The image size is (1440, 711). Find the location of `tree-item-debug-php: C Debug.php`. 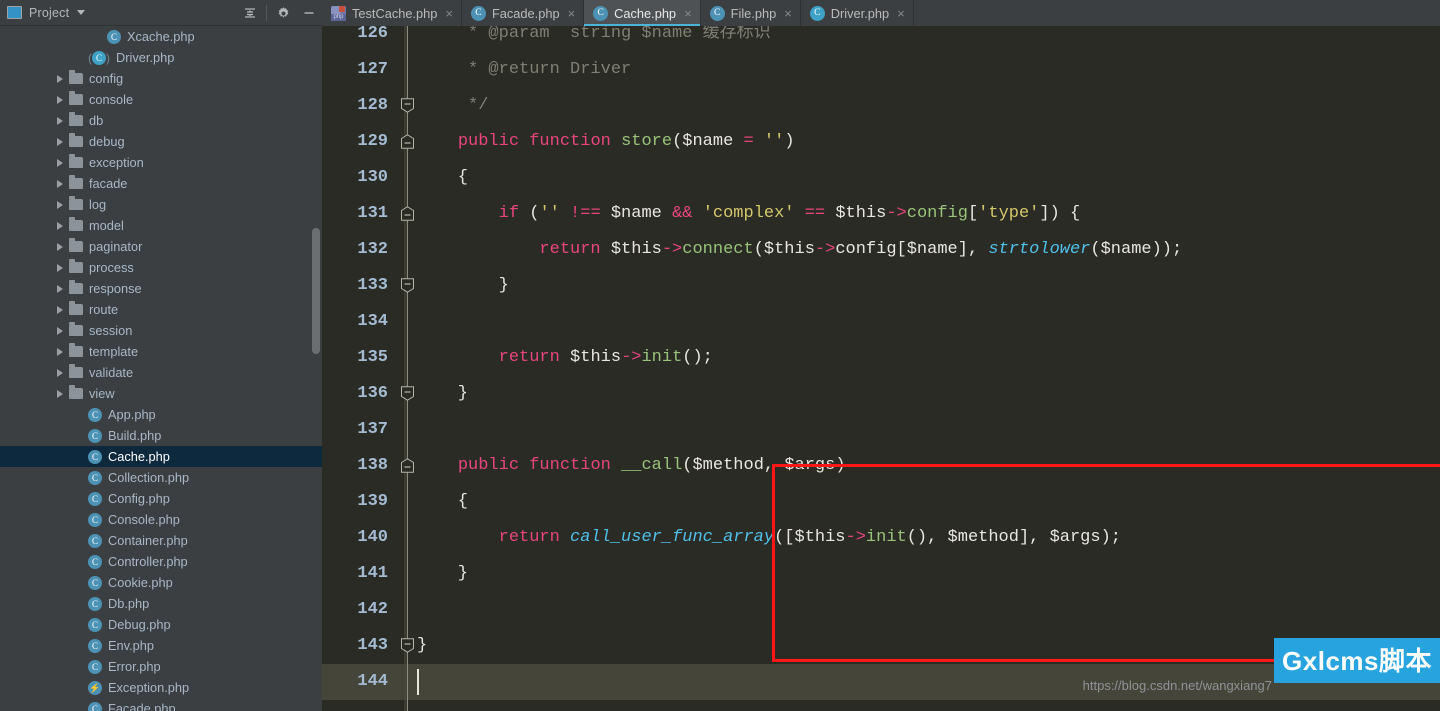

tree-item-debug-php: C Debug.php is located at coordinates (161, 624).